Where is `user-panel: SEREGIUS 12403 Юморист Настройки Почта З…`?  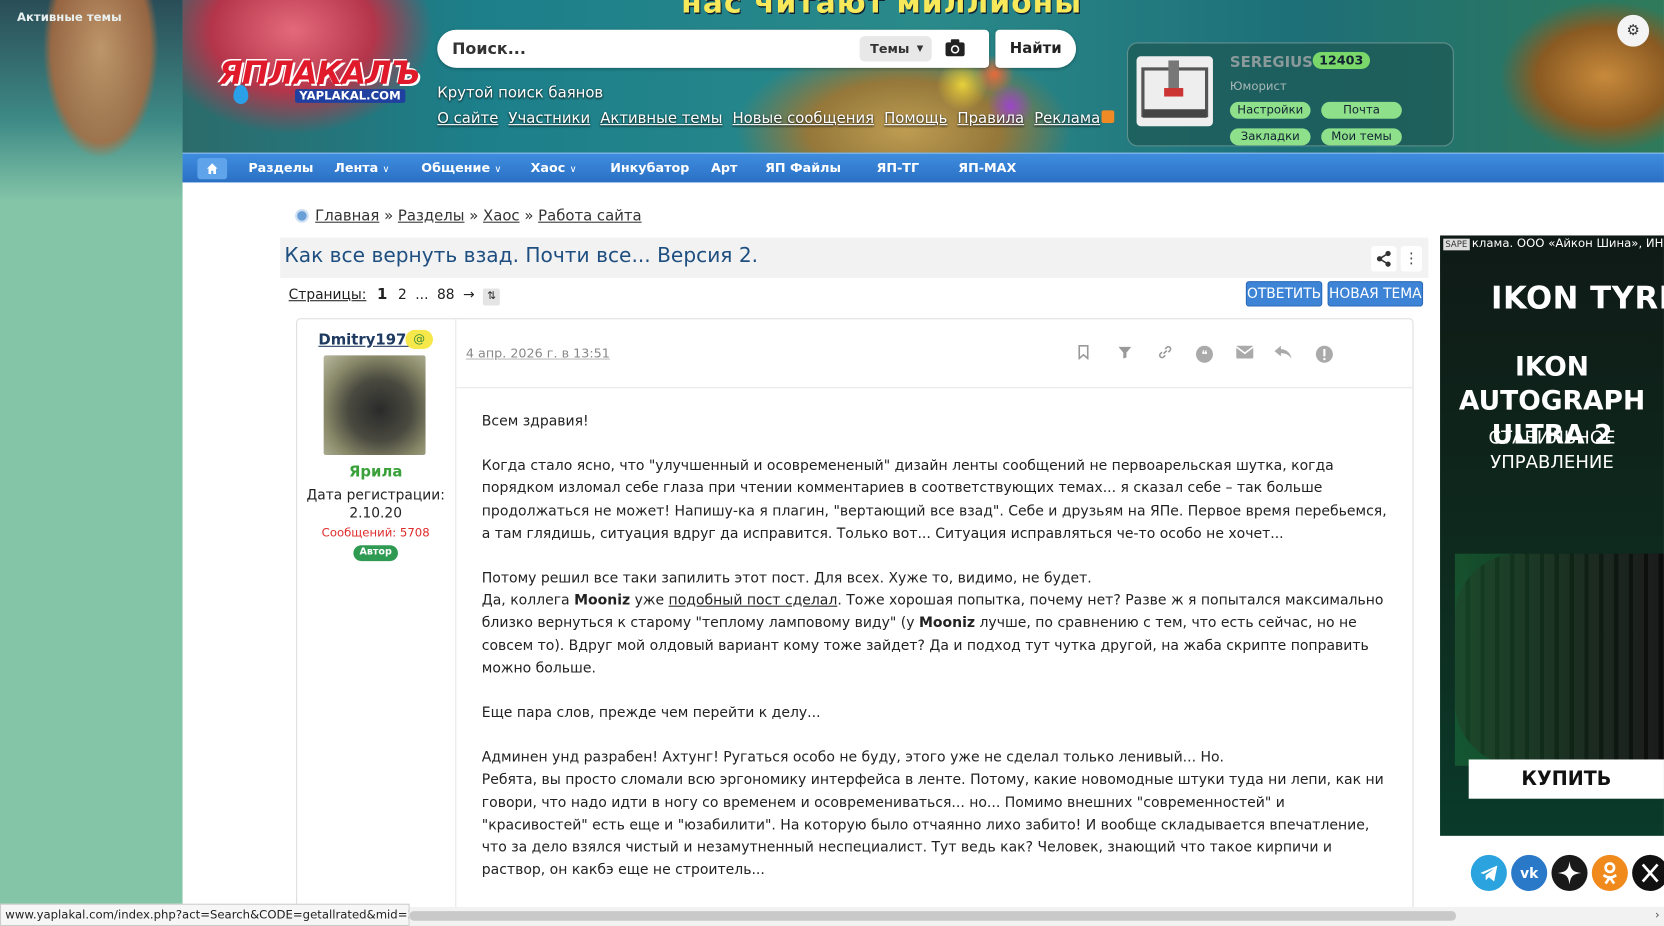
user-panel: SEREGIUS 12403 Юморист Настройки Почта З… is located at coordinates (1290, 94).